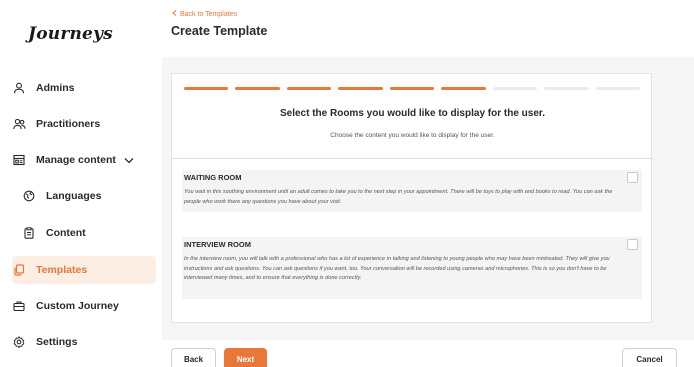  What do you see at coordinates (19, 342) in the screenshot?
I see `gear-icon` at bounding box center [19, 342].